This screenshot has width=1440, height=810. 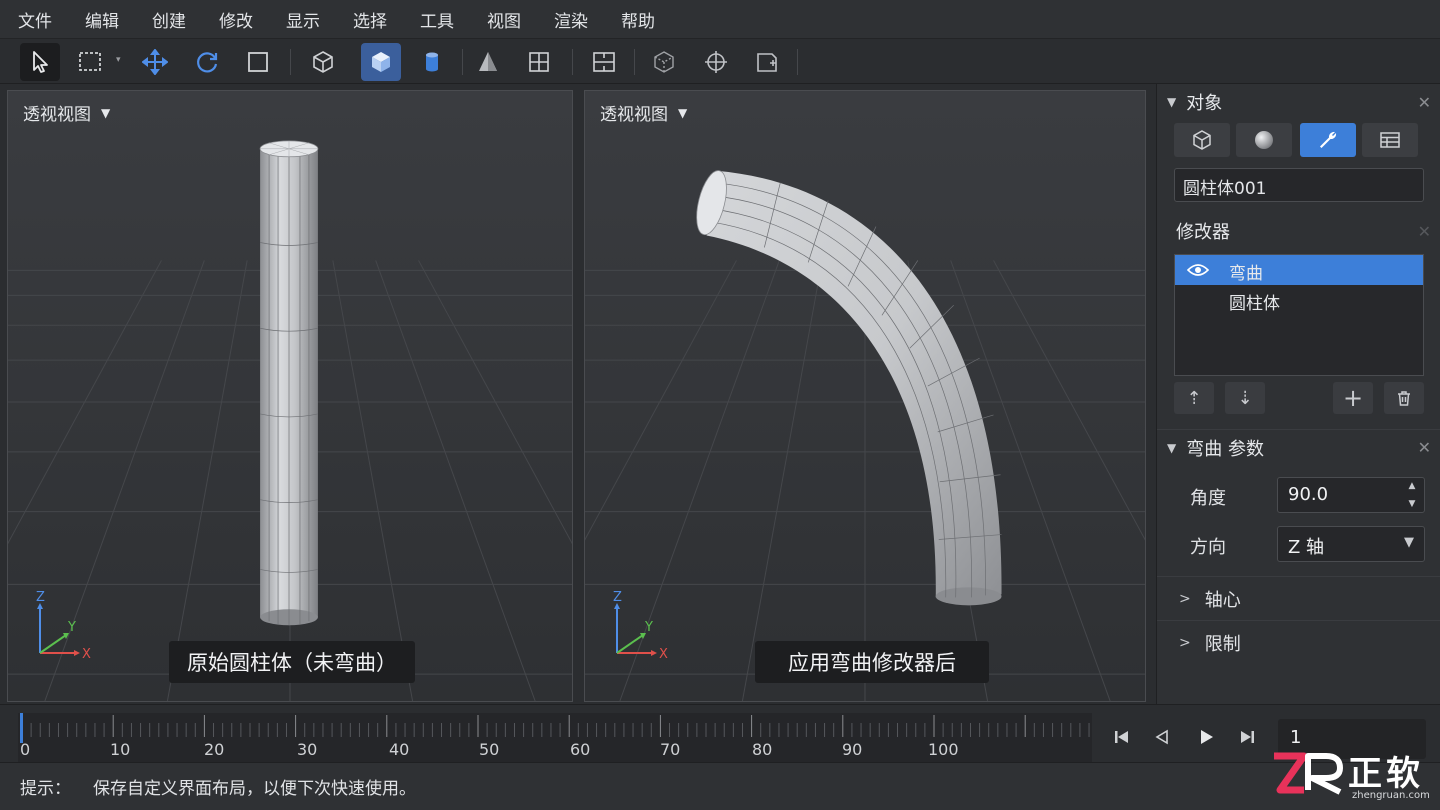 What do you see at coordinates (1390, 140) in the screenshot?
I see `tab-object-table` at bounding box center [1390, 140].